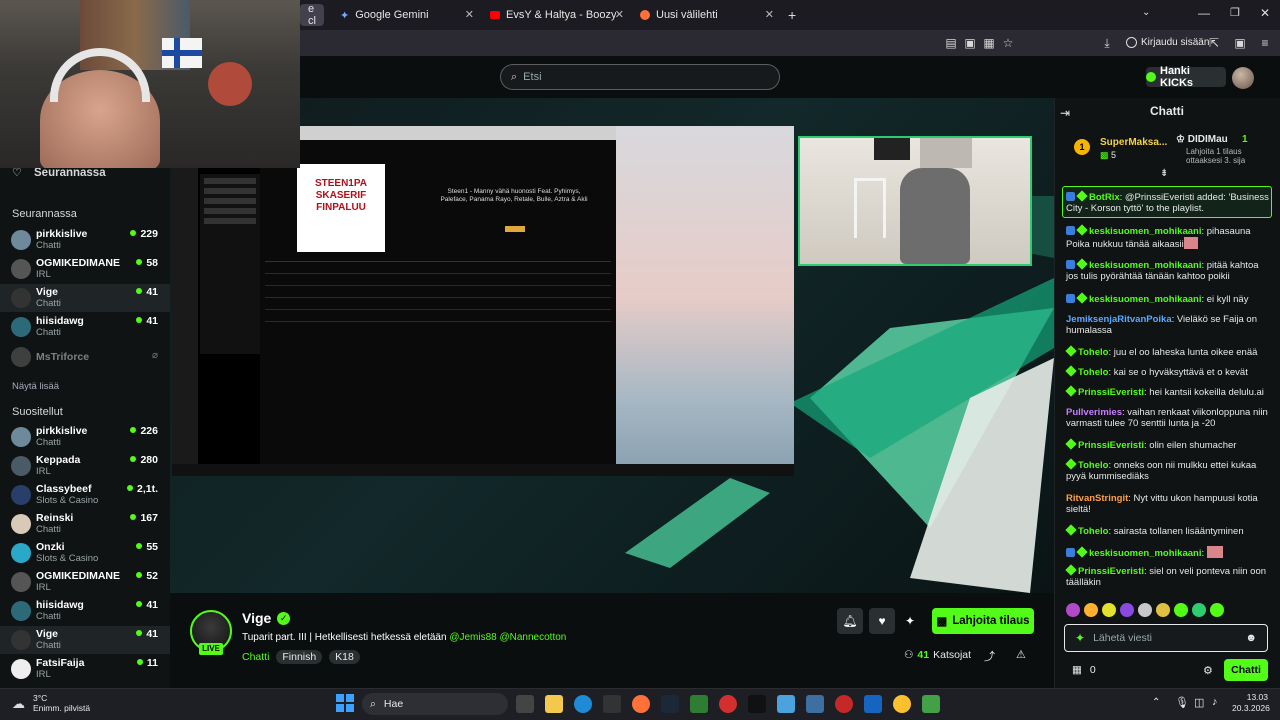 The image size is (1280, 720). What do you see at coordinates (1212, 139) in the screenshot?
I see `leaderboard-second: ♔ DIDIMau 1` at bounding box center [1212, 139].